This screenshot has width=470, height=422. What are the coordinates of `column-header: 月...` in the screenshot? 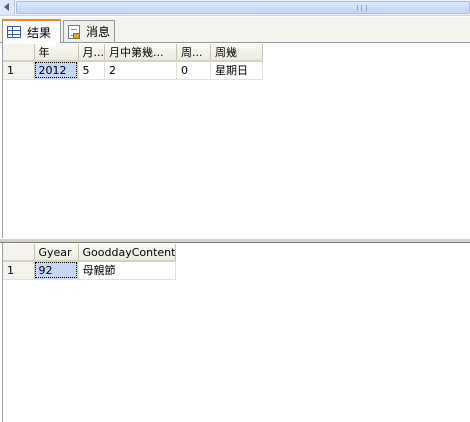 It's located at (91, 53).